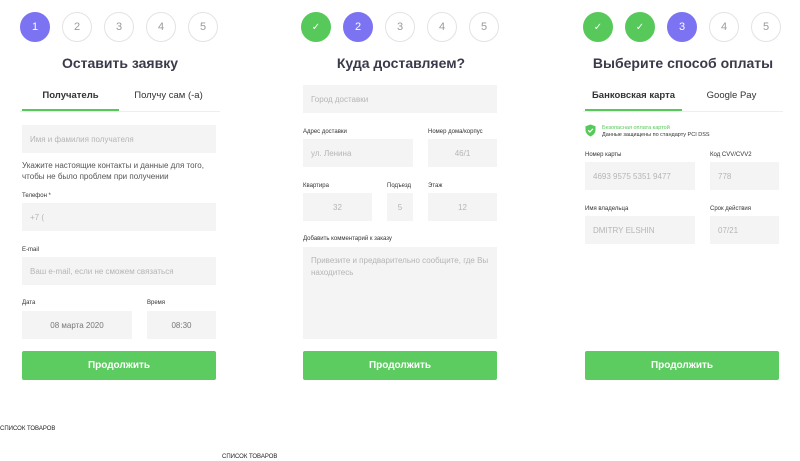 This screenshot has height=461, width=800. I want to click on floor-label: Этаж, so click(435, 186).